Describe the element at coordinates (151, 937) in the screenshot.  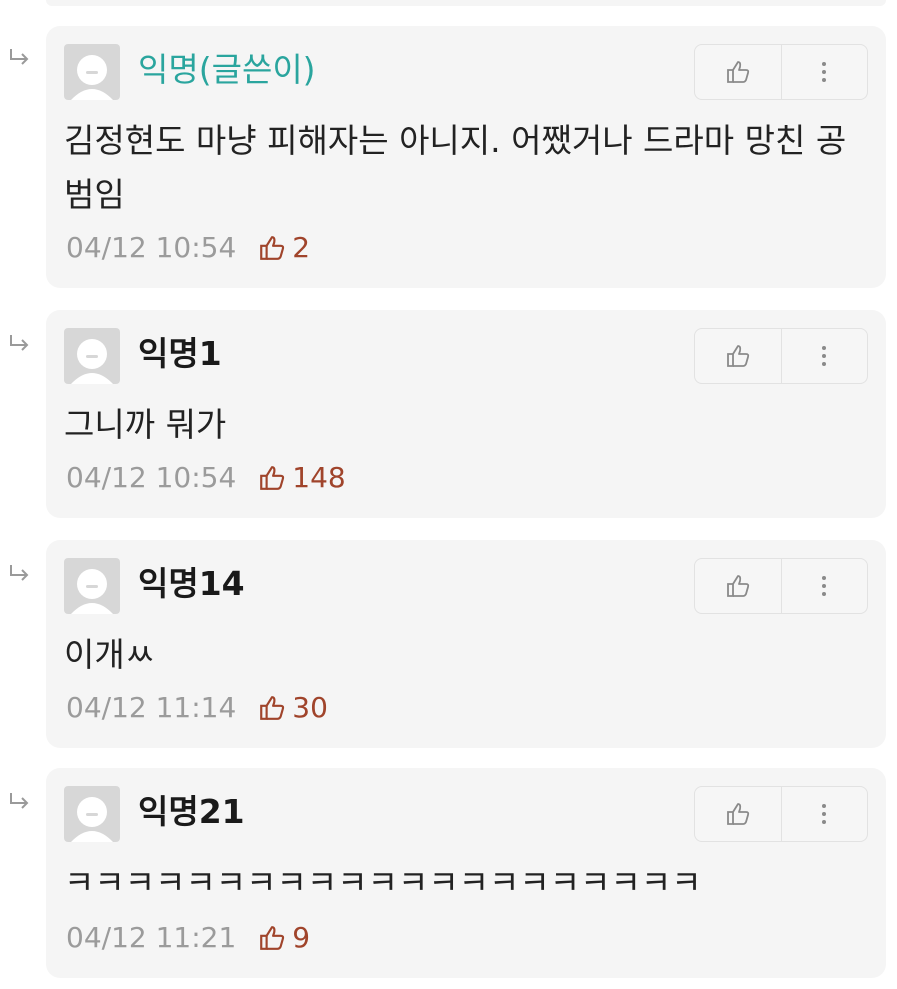
I see `comment-timestamp: 04/12 11:21` at that location.